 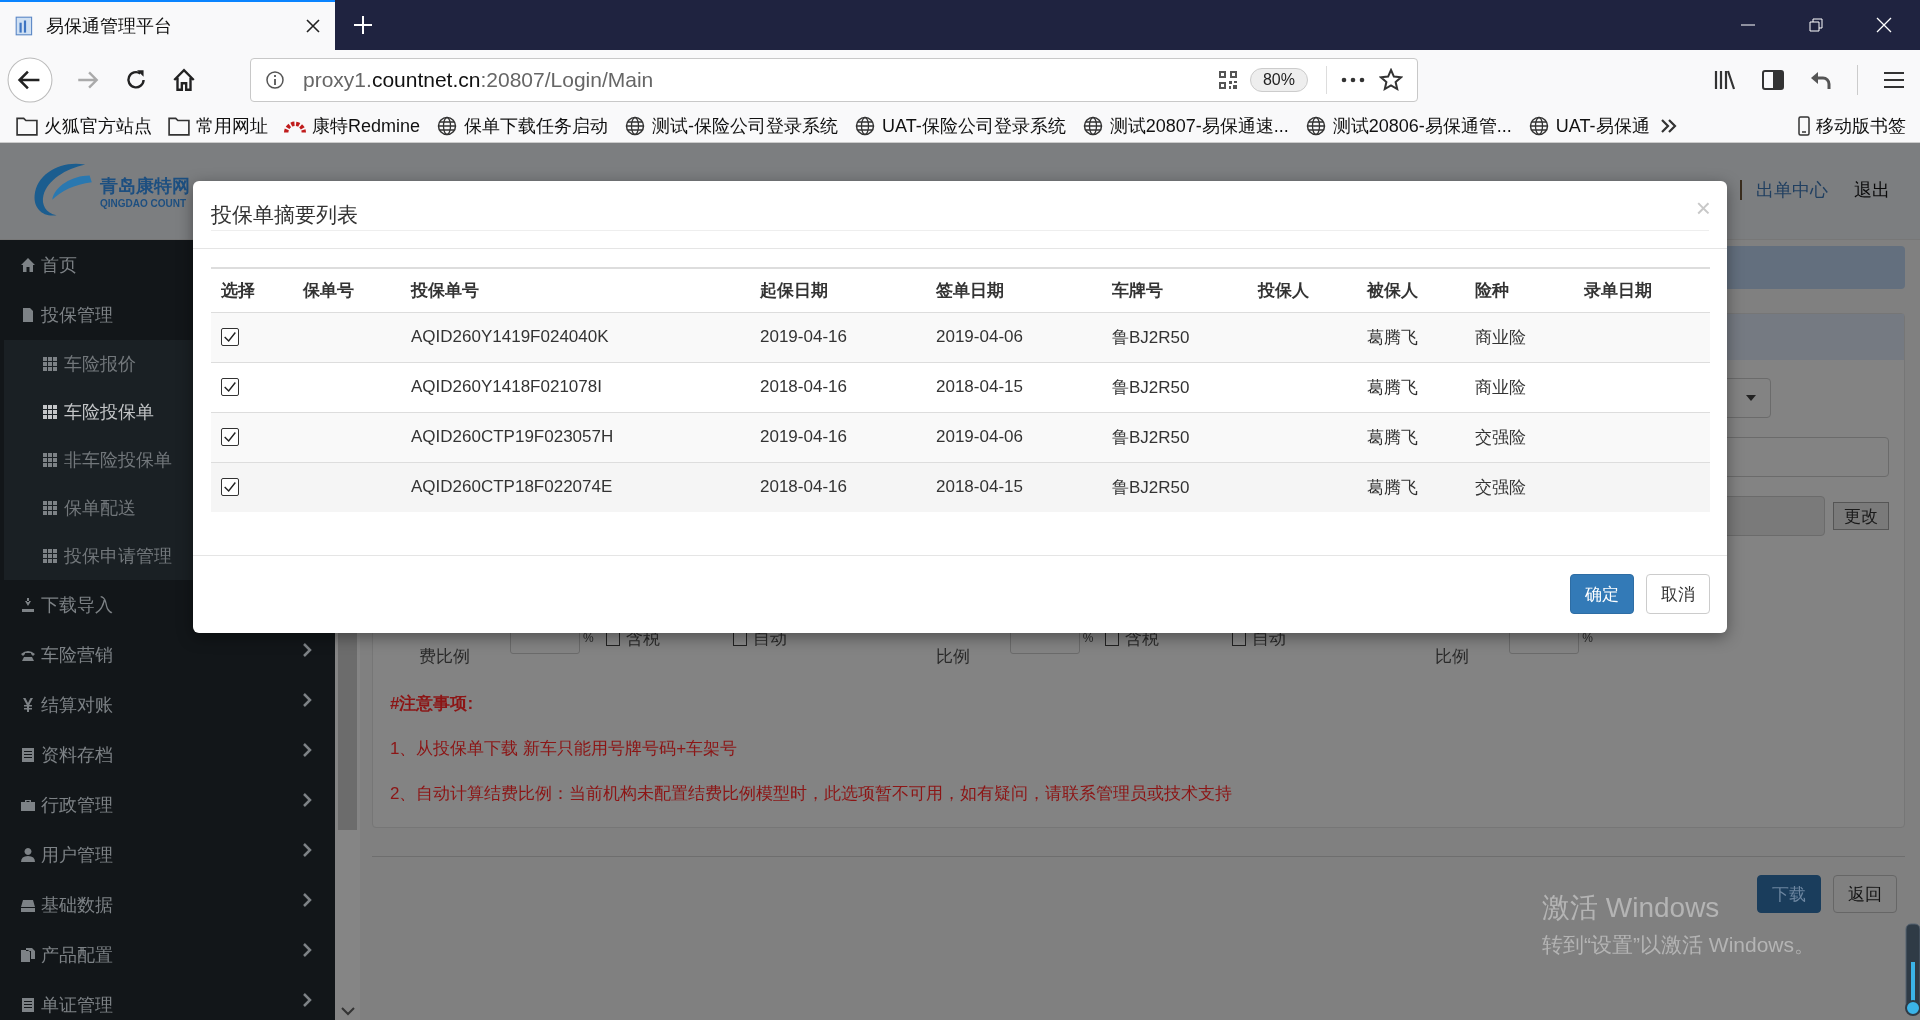 What do you see at coordinates (1588, 126) in the screenshot?
I see `bookmark: UAT-易保通` at bounding box center [1588, 126].